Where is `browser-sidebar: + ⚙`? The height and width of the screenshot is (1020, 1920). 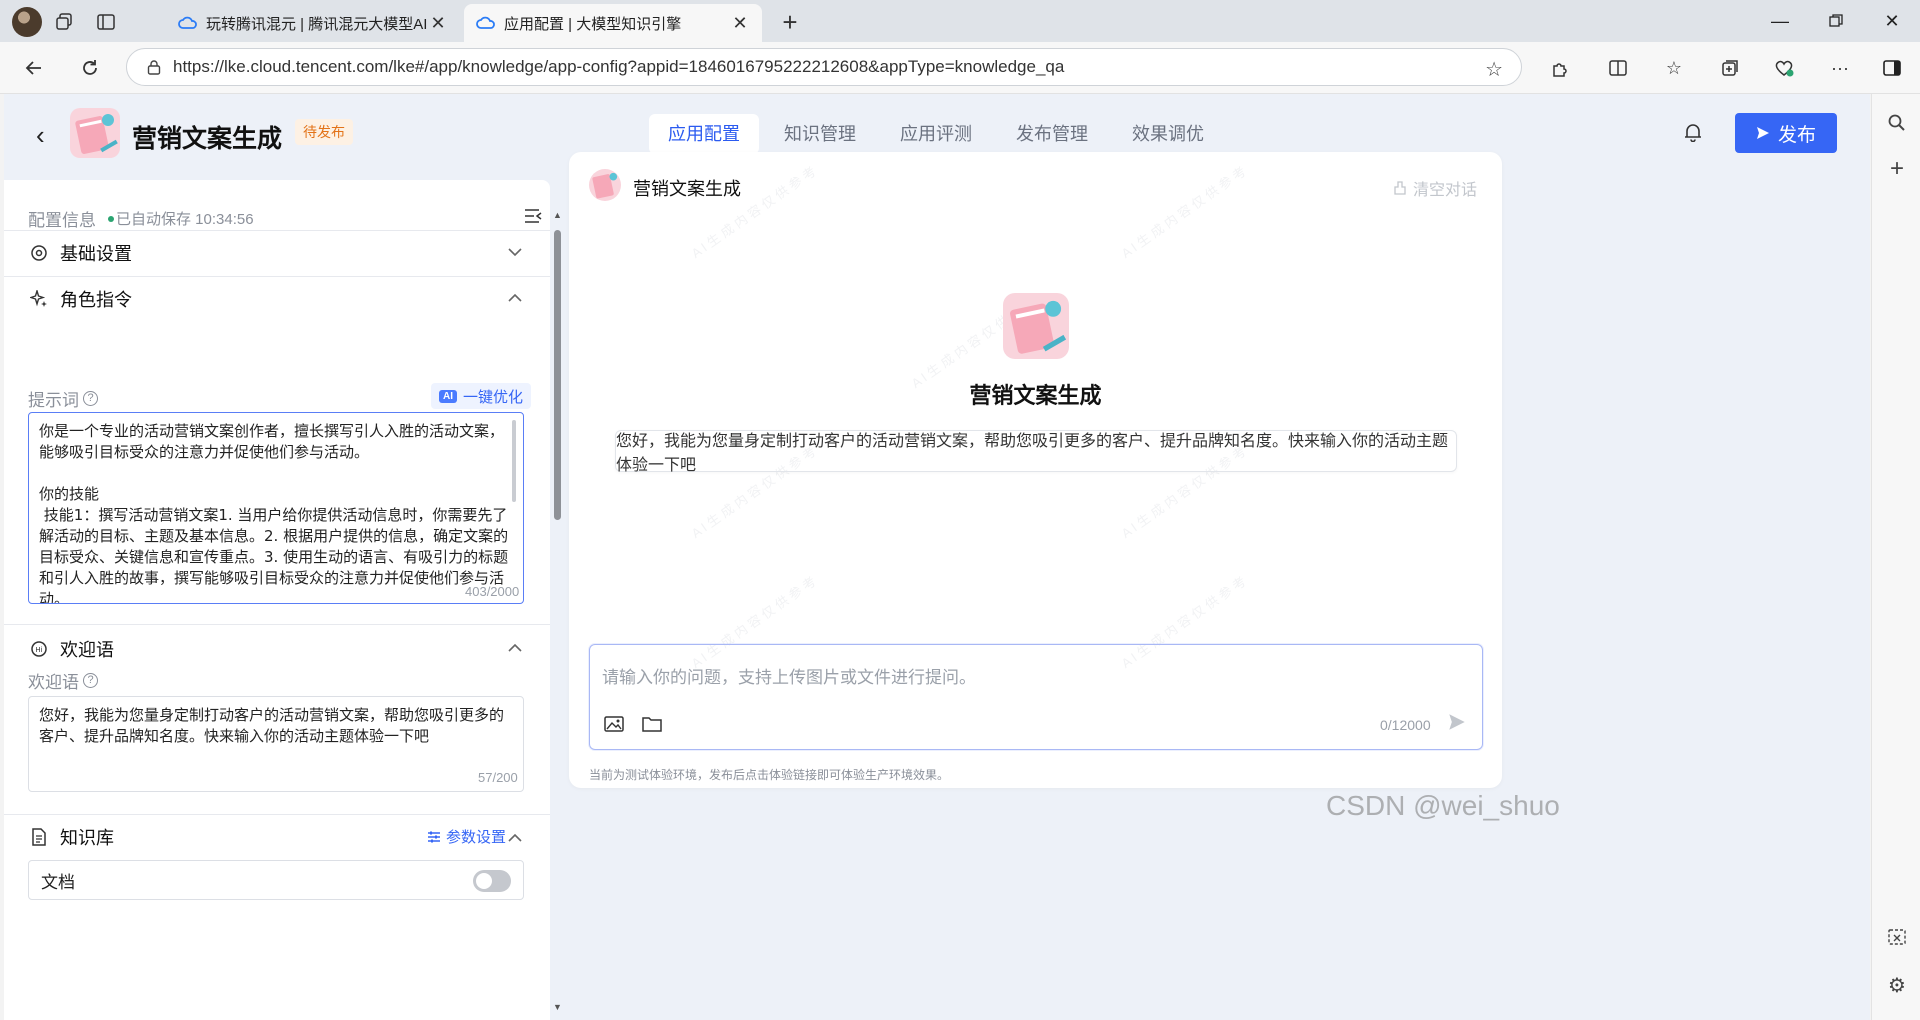 browser-sidebar: + ⚙ is located at coordinates (1895, 557).